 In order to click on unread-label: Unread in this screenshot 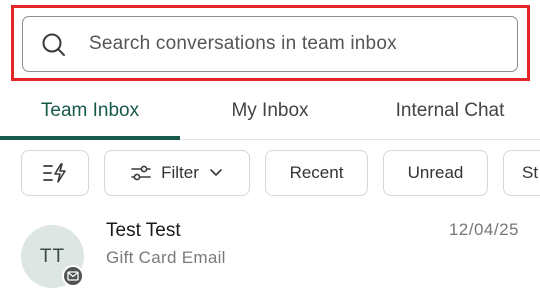, I will do `click(435, 172)`.